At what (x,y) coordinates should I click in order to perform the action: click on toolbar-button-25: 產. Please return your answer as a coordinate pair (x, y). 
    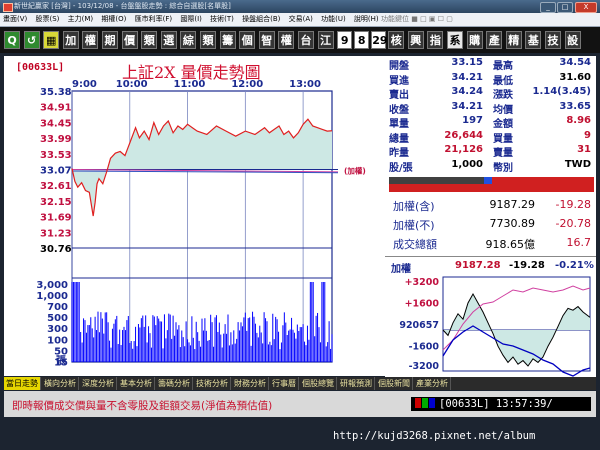
    Looking at the image, I should click on (494, 40).